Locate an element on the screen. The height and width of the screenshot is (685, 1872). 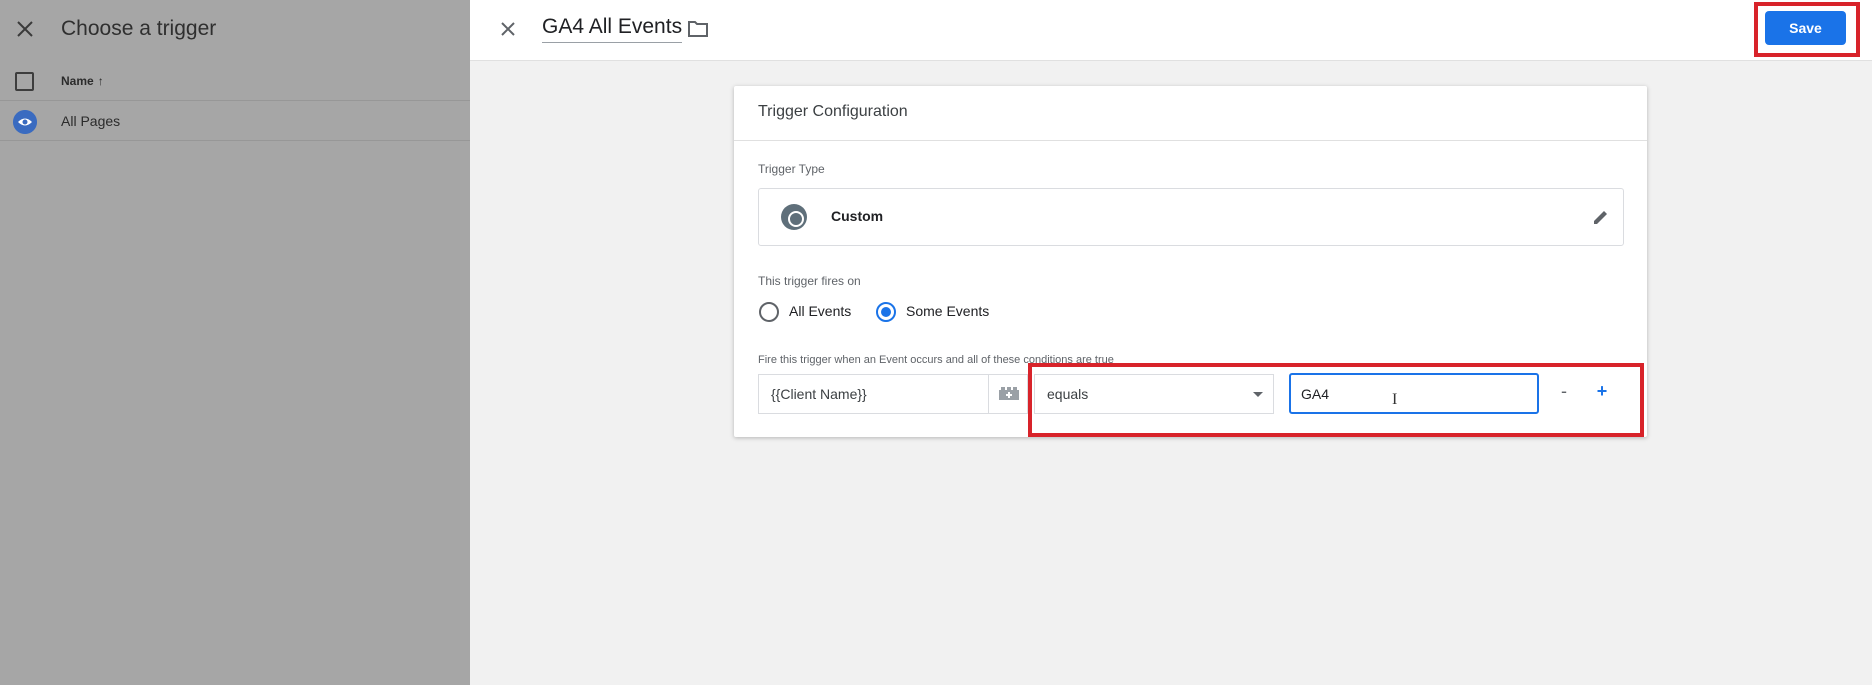
arrow-up-icon: ↑ is located at coordinates (100, 81).